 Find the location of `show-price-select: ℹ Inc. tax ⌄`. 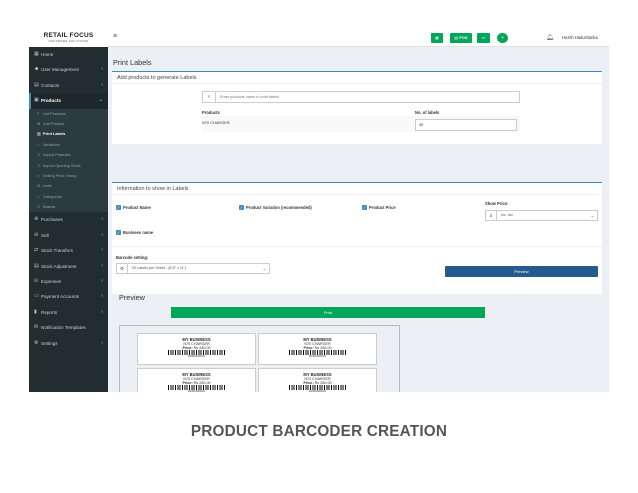

show-price-select: ℹ Inc. tax ⌄ is located at coordinates (541, 215).